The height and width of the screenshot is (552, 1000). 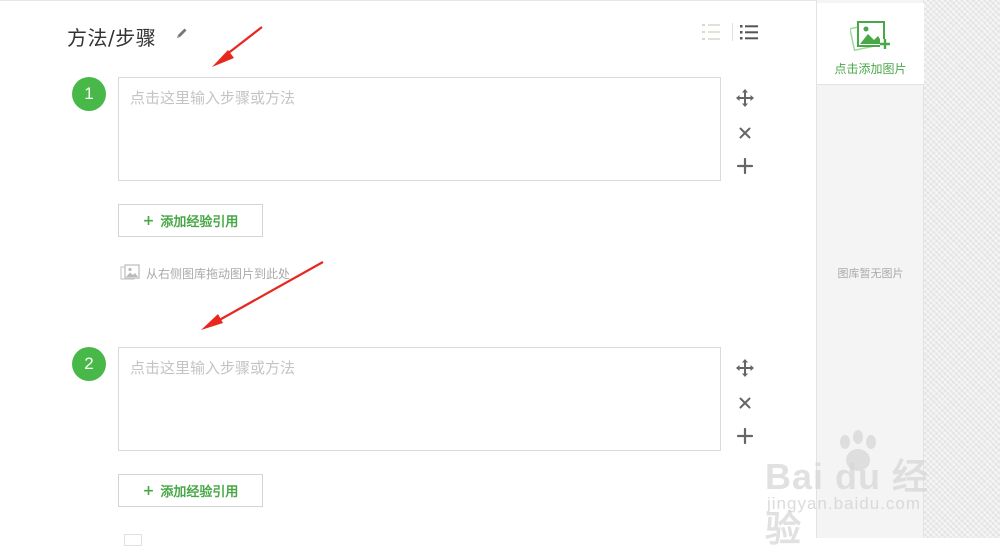 I want to click on add-image-label: 点击添加图片, so click(x=870, y=69).